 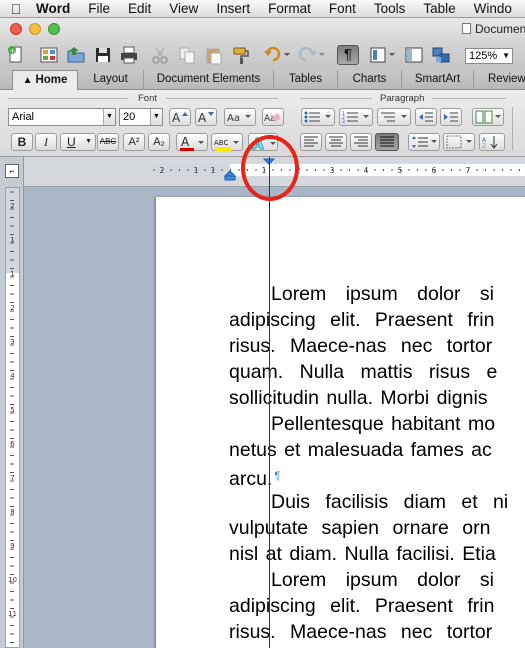 What do you see at coordinates (366, 170) in the screenshot?
I see `ruler-label: 4` at bounding box center [366, 170].